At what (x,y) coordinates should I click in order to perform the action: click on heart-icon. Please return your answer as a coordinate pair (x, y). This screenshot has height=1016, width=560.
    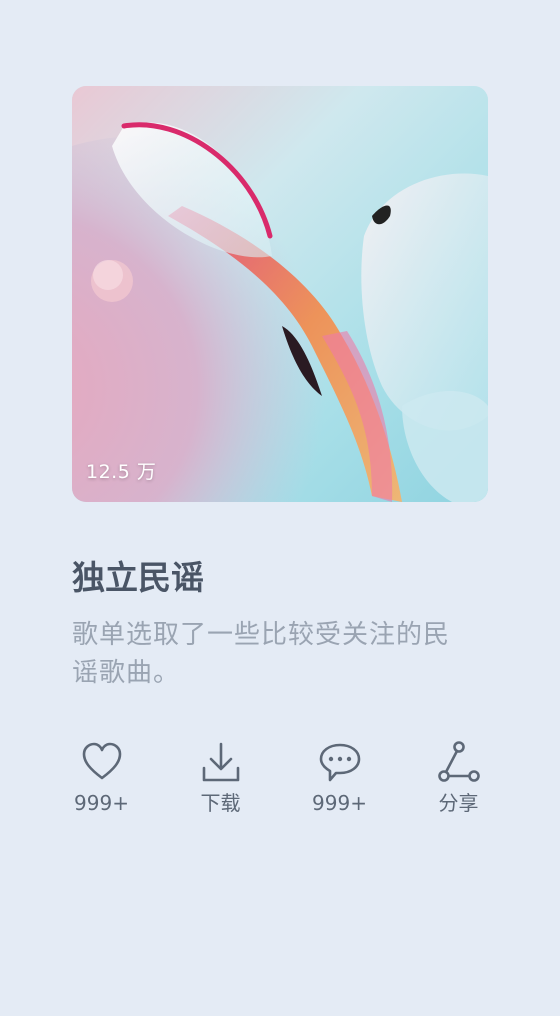
    Looking at the image, I should click on (102, 762).